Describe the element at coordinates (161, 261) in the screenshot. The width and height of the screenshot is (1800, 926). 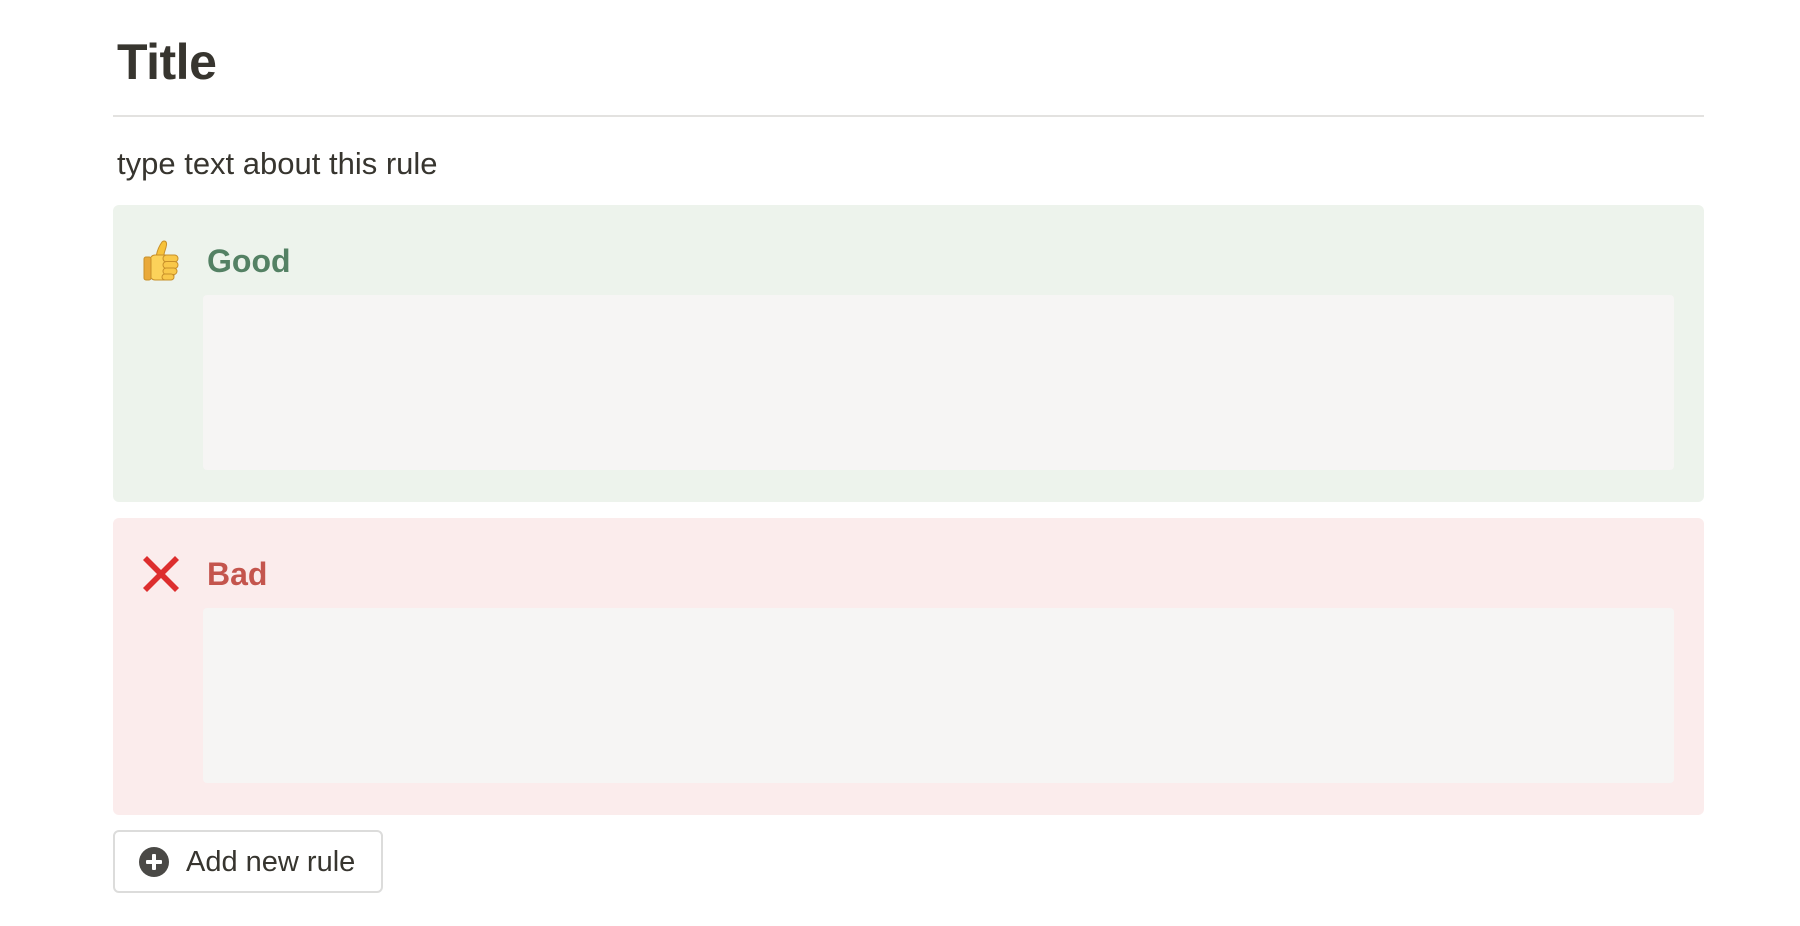
I see `thumbs-up-icon` at that location.